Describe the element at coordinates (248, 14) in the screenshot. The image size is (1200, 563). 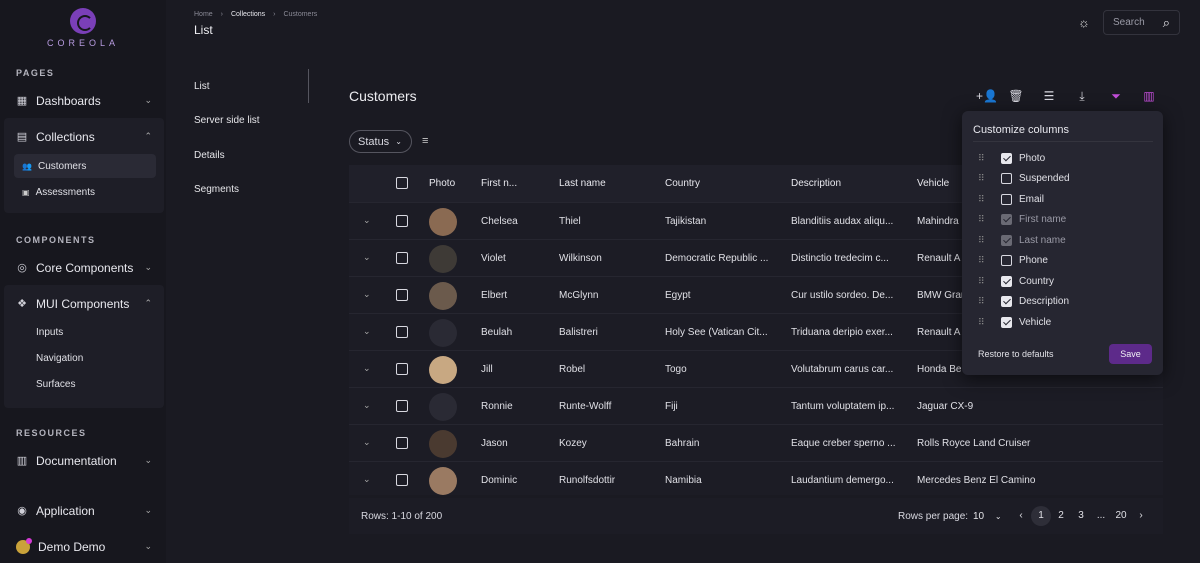
I see `breadcrumb-collections: Collections` at that location.